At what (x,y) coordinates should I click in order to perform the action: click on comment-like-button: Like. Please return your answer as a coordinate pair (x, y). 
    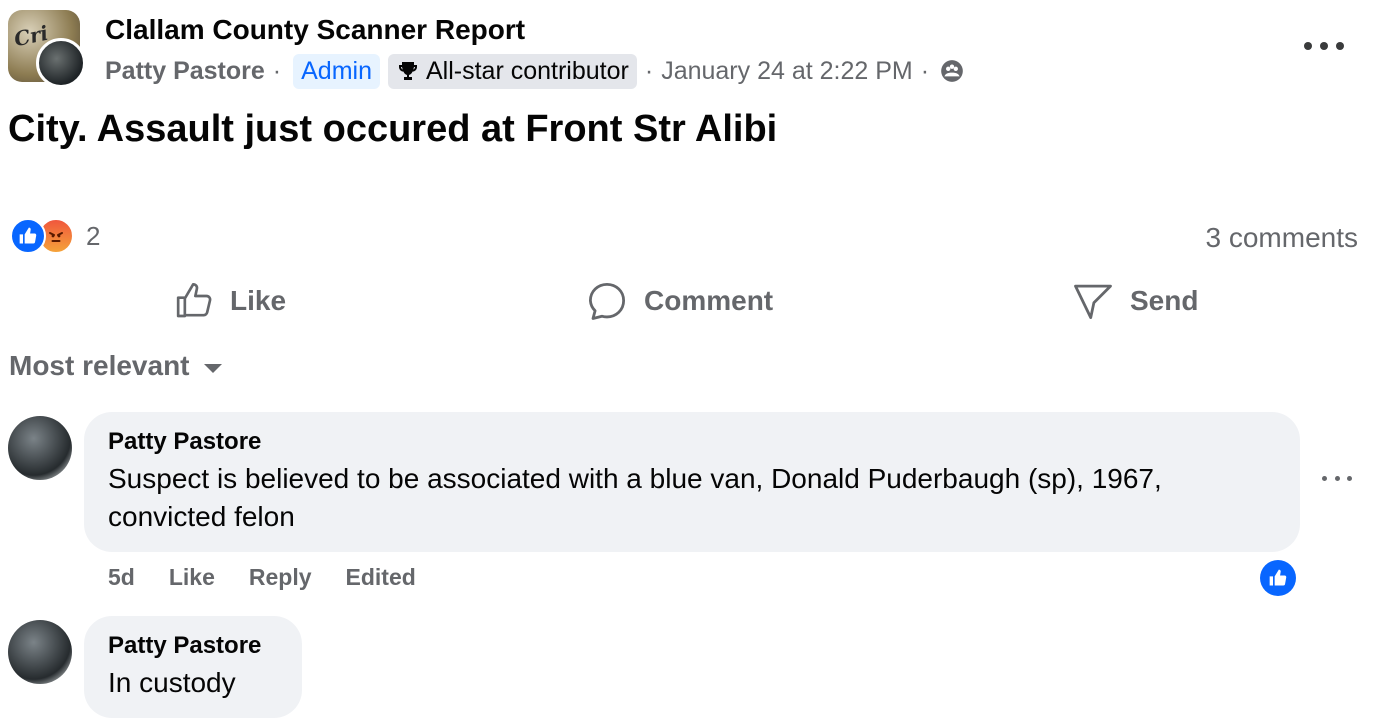
    Looking at the image, I should click on (192, 577).